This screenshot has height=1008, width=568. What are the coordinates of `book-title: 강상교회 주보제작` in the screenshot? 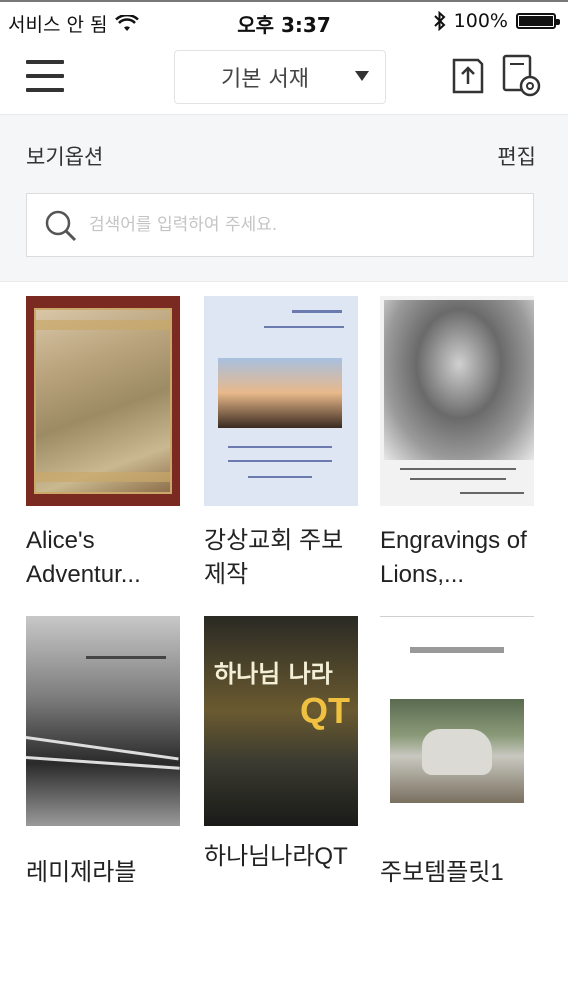 It's located at (274, 557).